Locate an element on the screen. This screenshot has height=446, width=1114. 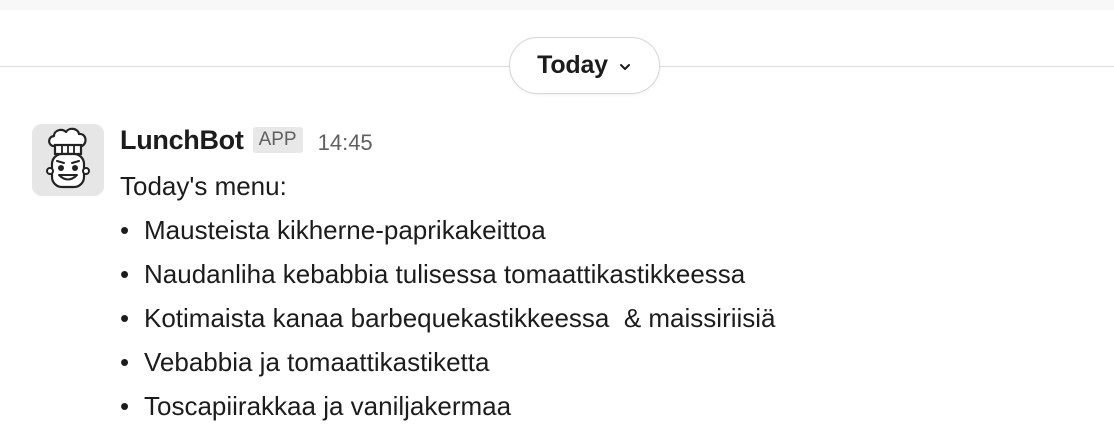
list-item: • Vebabbia ja tomaattikastiketta is located at coordinates (600, 362).